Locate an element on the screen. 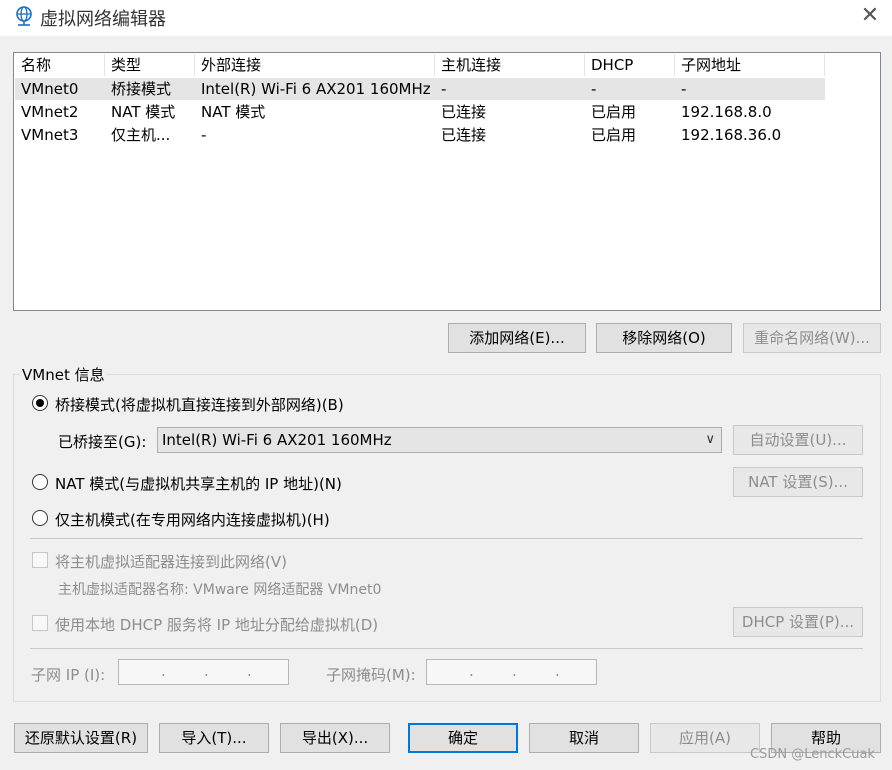 This screenshot has height=770, width=892. row-cell: VMnet0 is located at coordinates (50, 89).